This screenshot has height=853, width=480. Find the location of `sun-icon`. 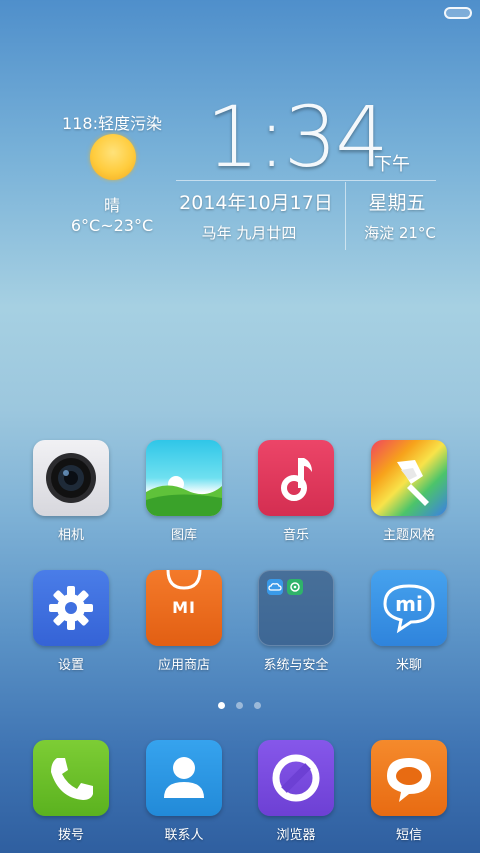

sun-icon is located at coordinates (113, 157).